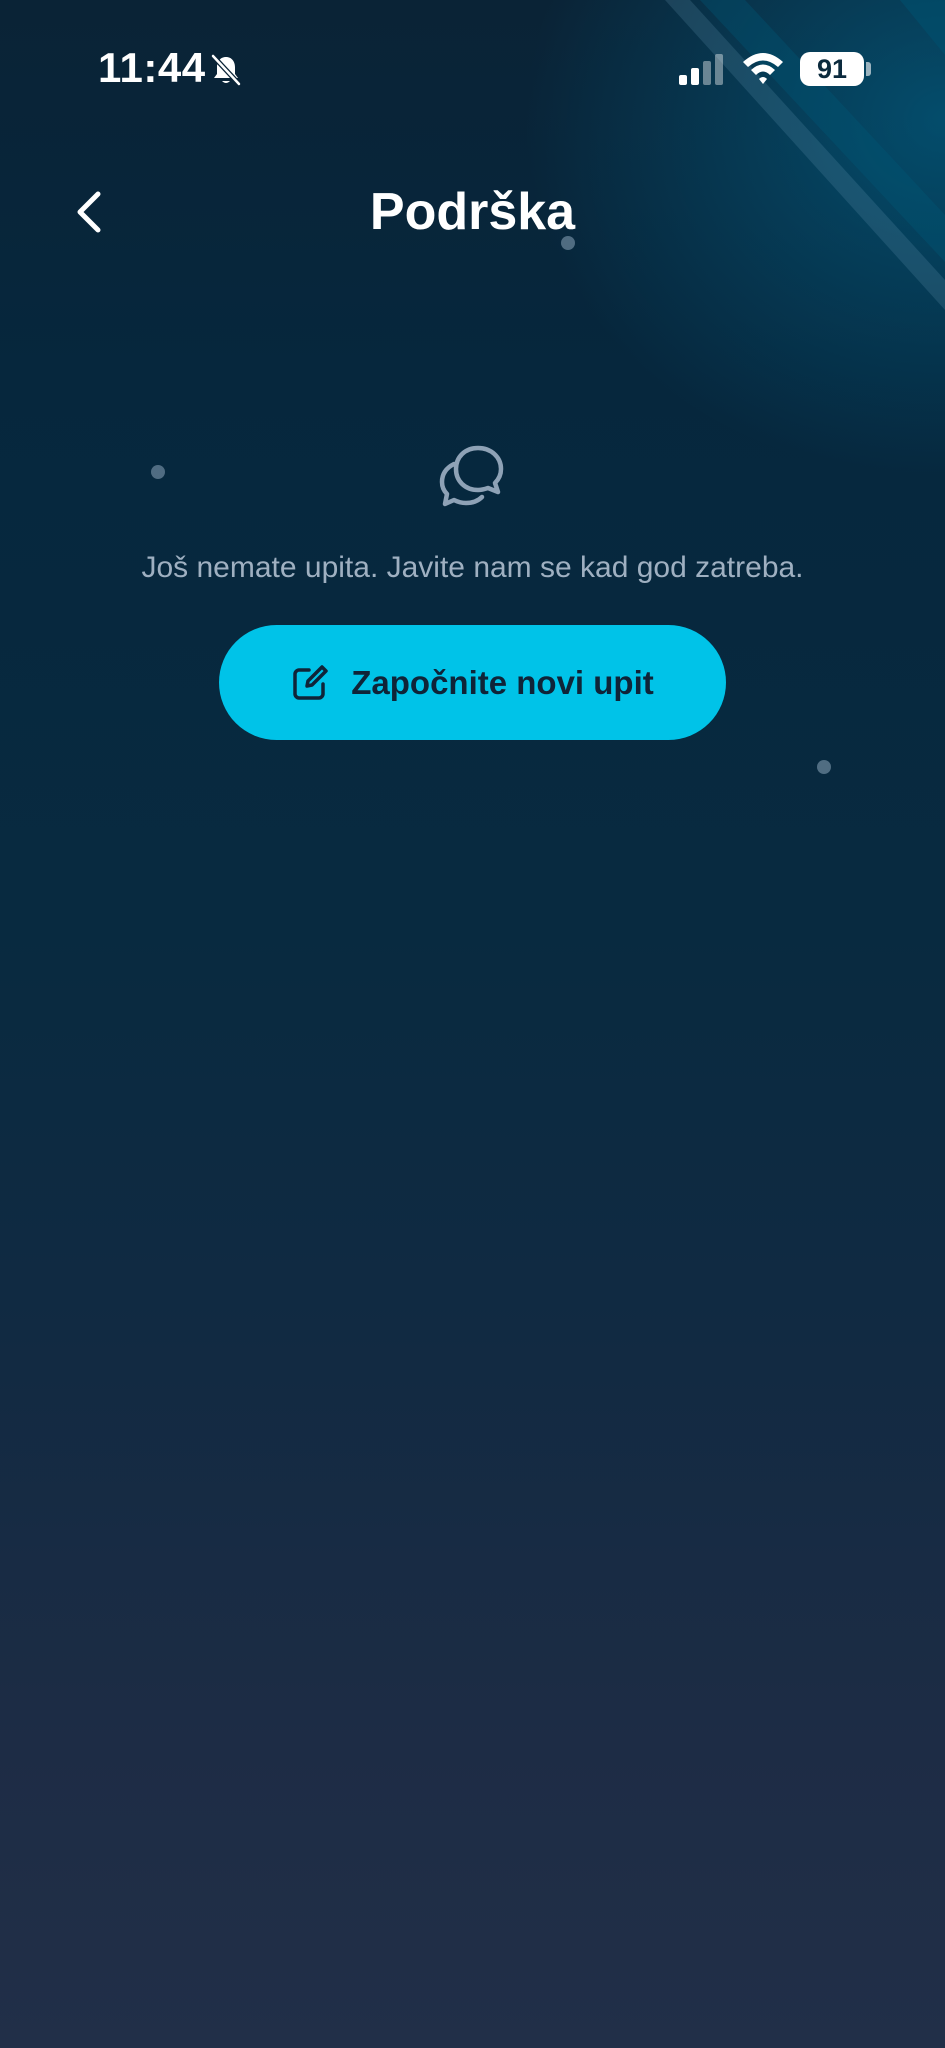 Image resolution: width=945 pixels, height=2048 pixels. I want to click on battery-icon: 91, so click(832, 69).